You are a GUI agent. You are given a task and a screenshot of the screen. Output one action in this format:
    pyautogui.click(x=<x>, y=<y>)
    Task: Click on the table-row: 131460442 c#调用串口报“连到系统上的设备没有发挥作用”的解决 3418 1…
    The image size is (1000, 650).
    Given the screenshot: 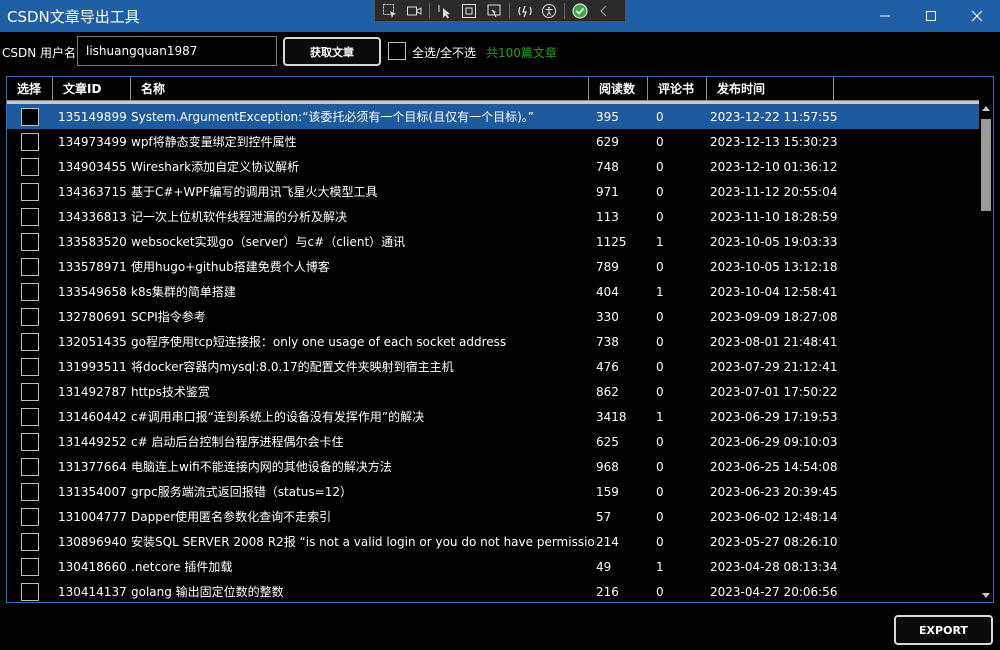 What is the action you would take?
    pyautogui.click(x=493, y=416)
    